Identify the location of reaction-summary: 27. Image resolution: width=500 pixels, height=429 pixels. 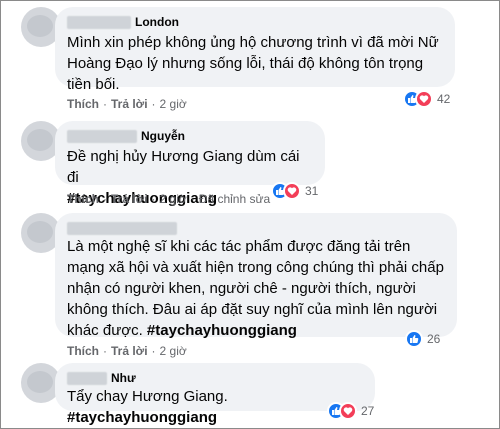
(350, 411).